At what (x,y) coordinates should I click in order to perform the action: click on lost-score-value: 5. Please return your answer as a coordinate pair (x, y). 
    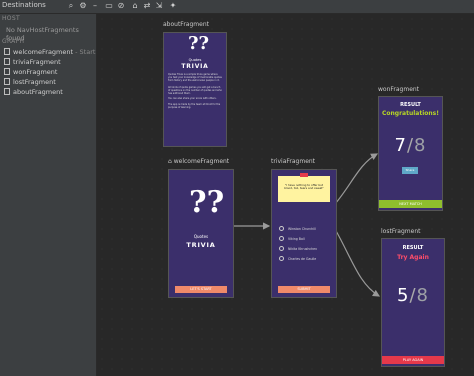
    Looking at the image, I should click on (403, 295).